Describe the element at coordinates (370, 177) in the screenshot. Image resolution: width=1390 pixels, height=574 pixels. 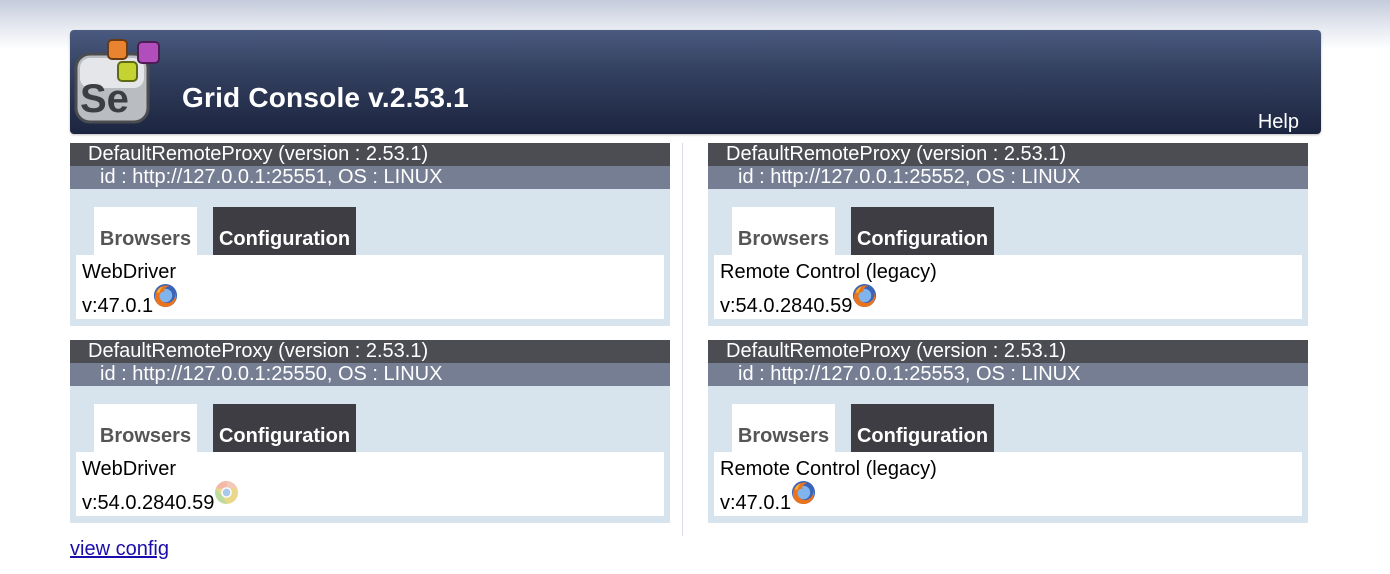
I see `proxy-id: id : http://127.0.0.1:25551, OS : LINUX` at that location.